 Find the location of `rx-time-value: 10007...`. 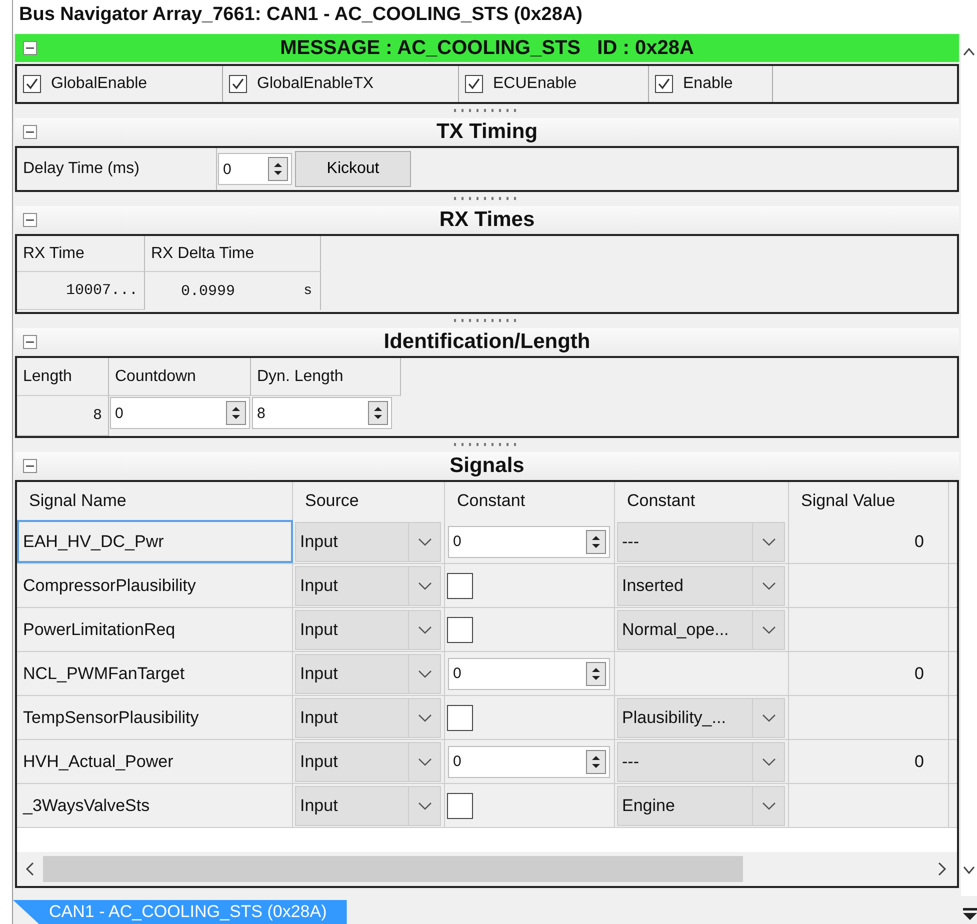

rx-time-value: 10007... is located at coordinates (81, 291).